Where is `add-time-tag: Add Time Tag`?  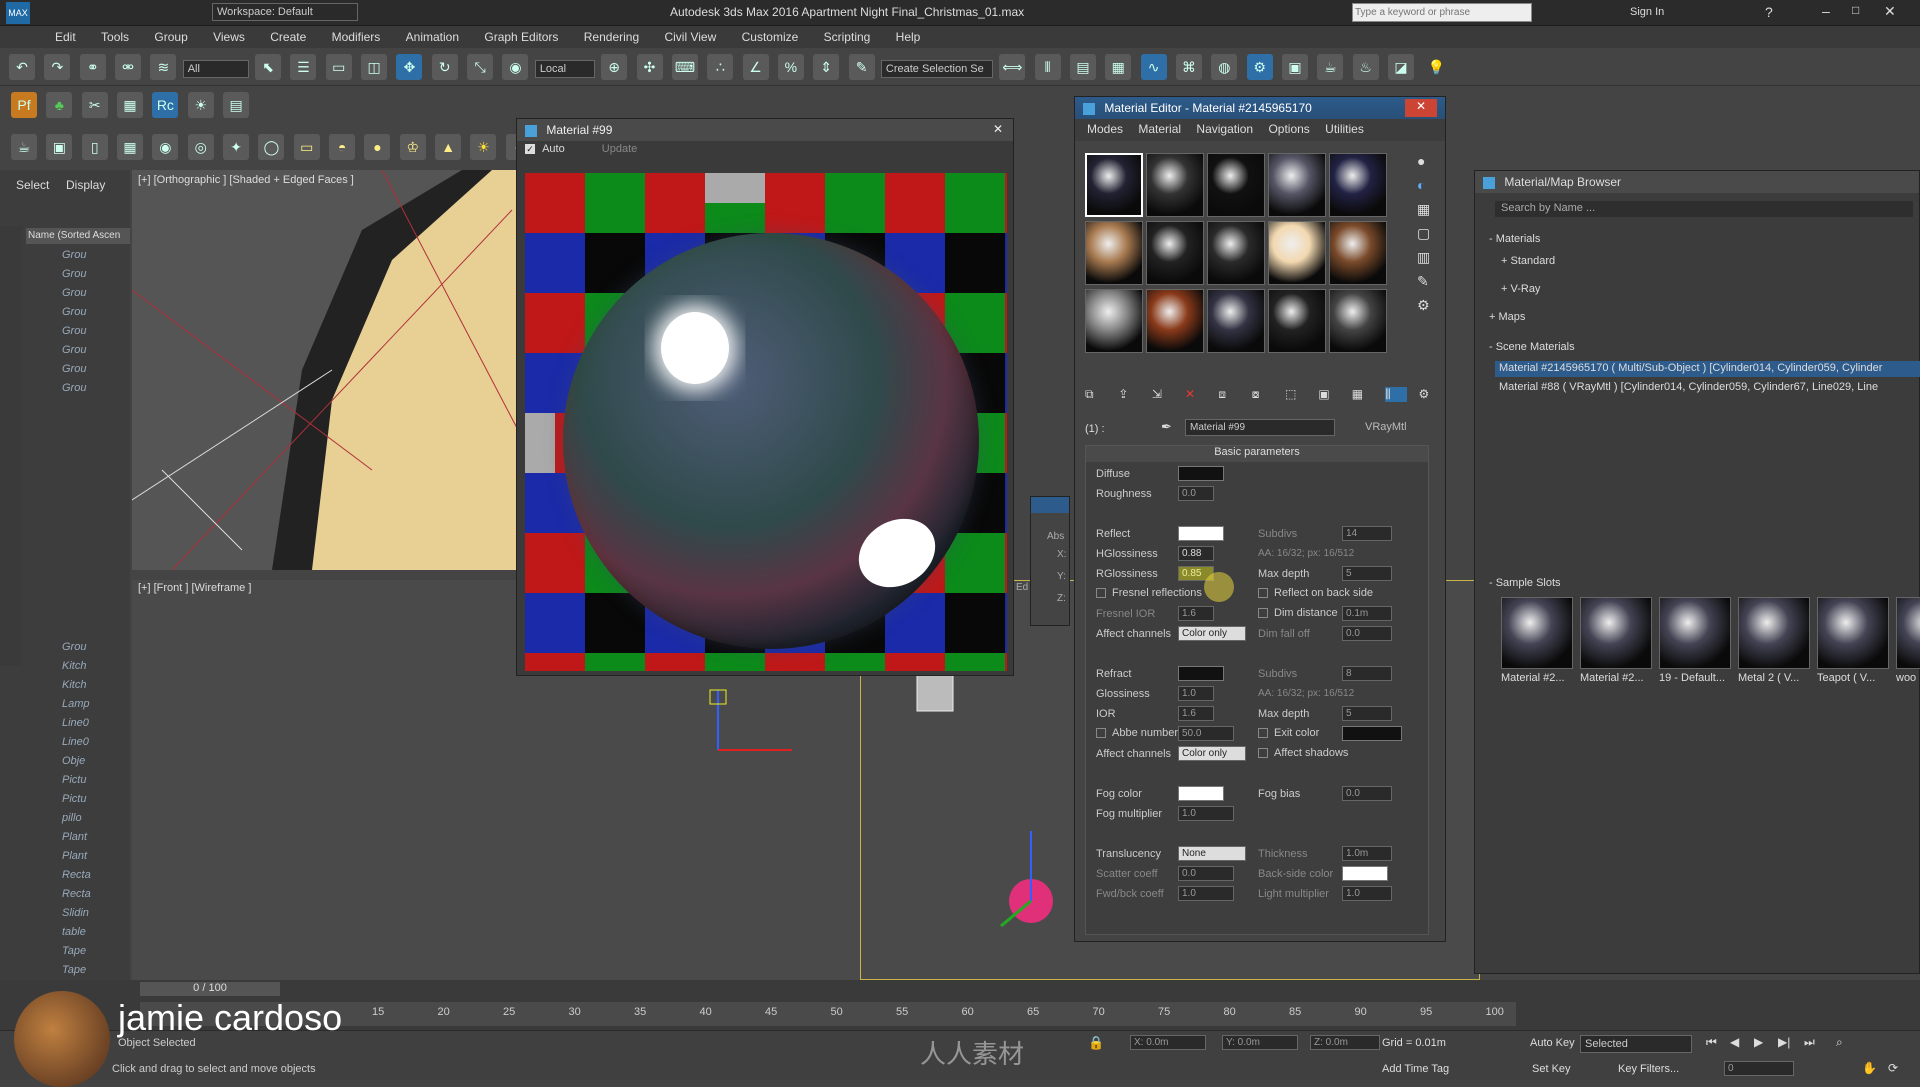 add-time-tag: Add Time Tag is located at coordinates (1415, 1069).